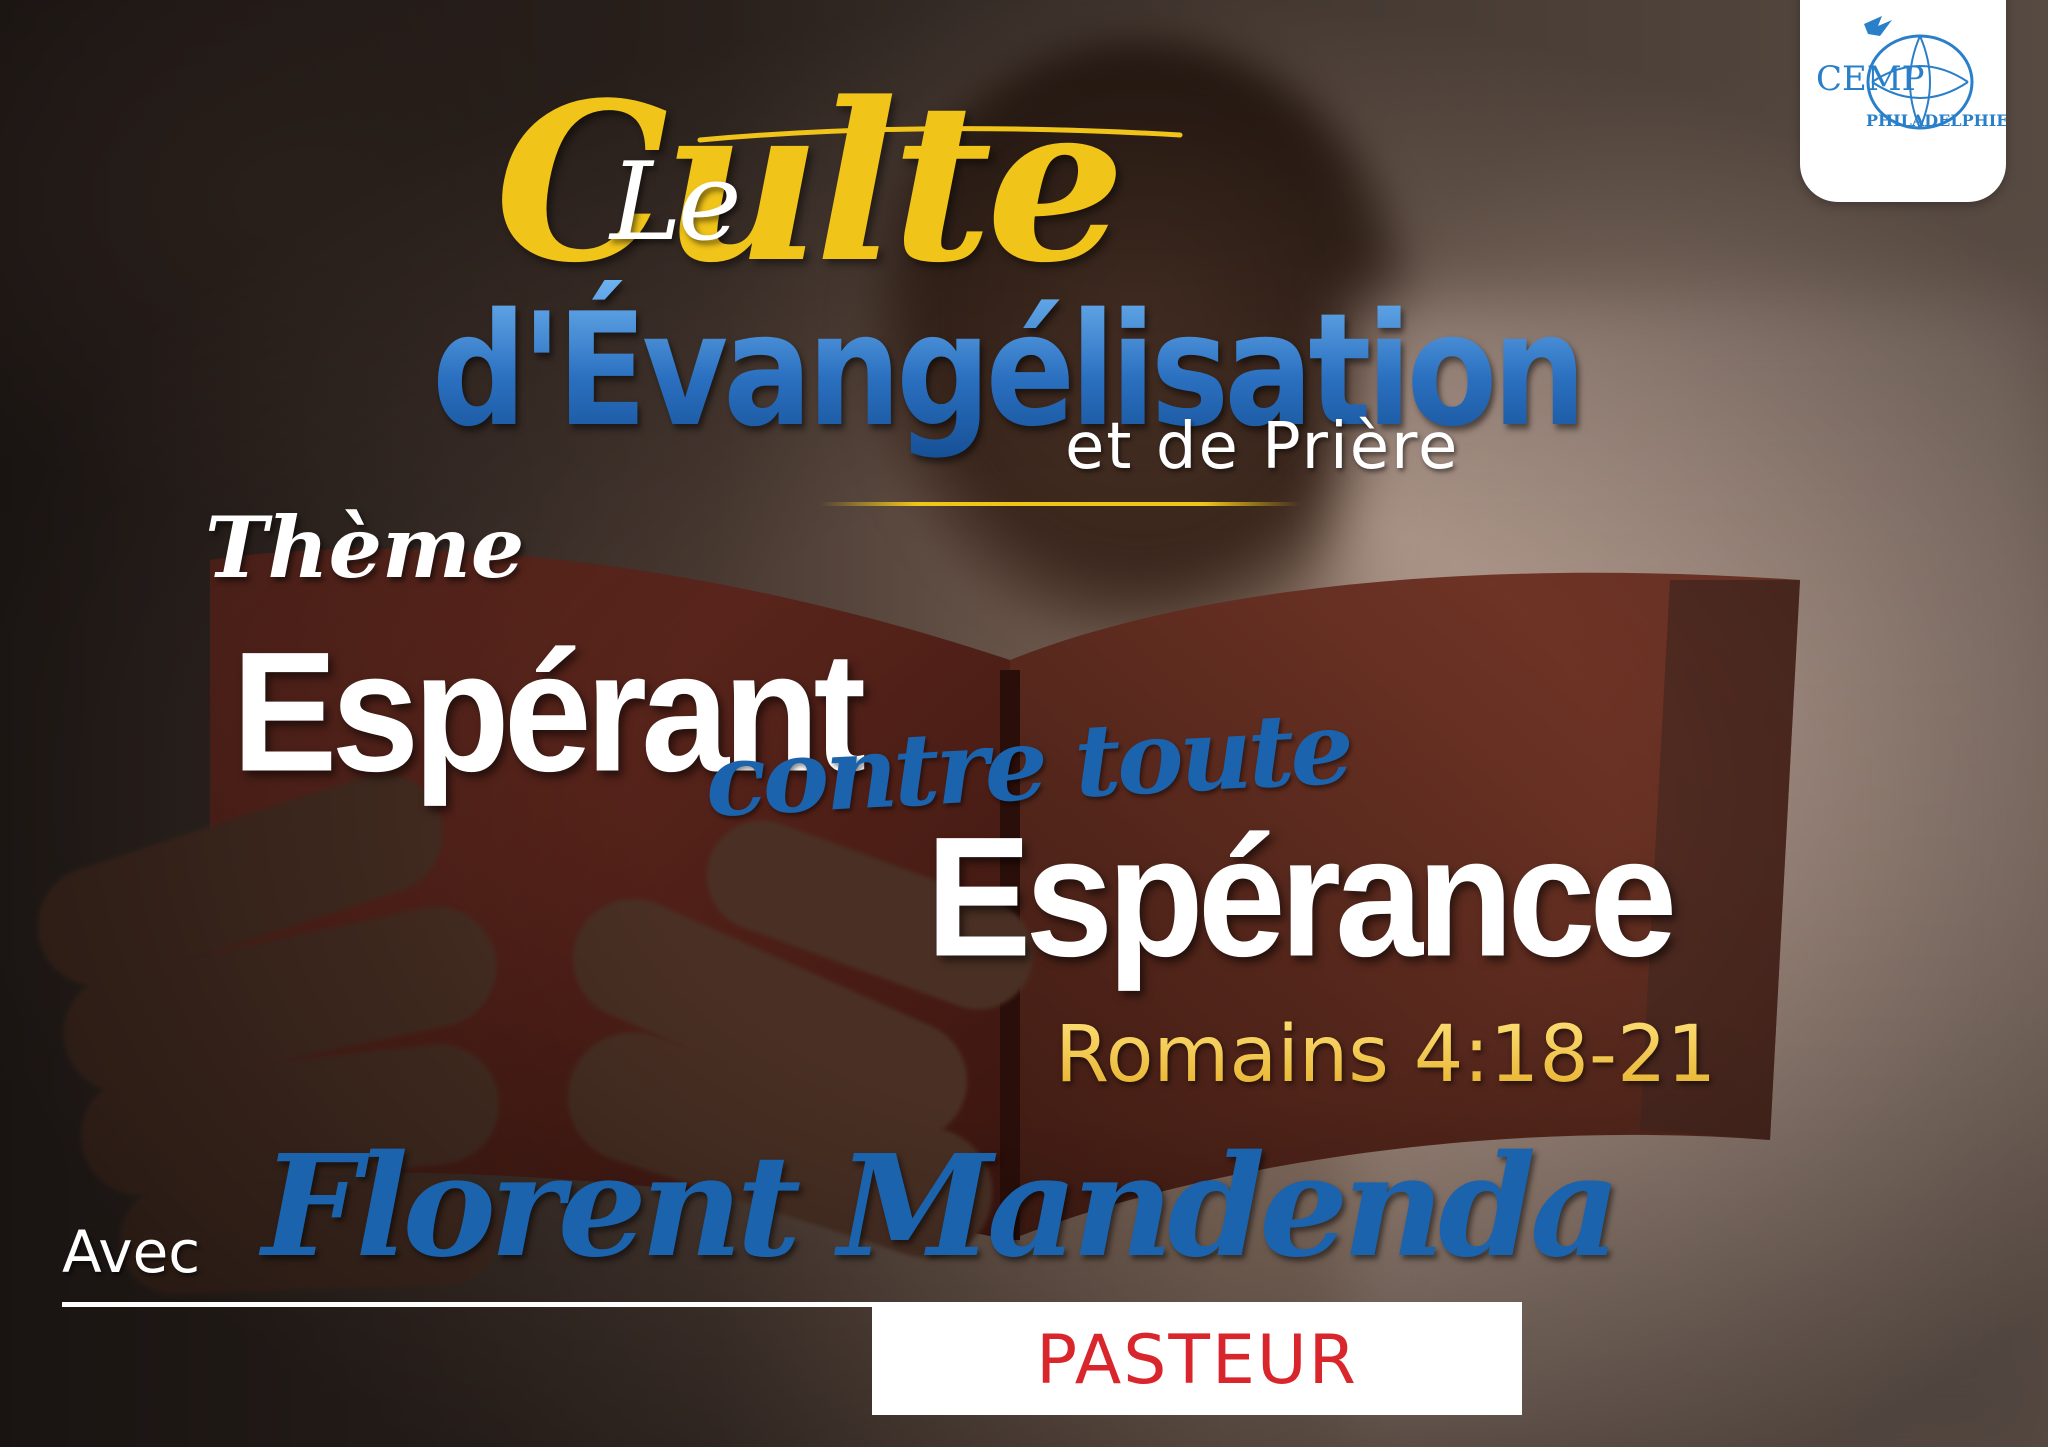 The image size is (2048, 1447). I want to click on gold-divider, so click(1060, 504).